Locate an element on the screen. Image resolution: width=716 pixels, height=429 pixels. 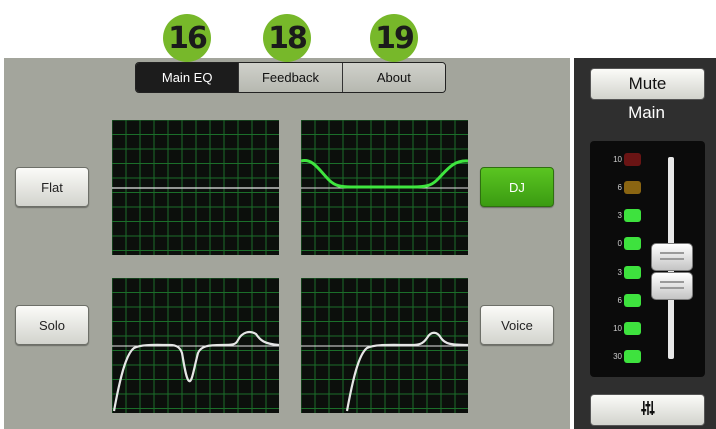
callout-16: 16 is located at coordinates (187, 38).